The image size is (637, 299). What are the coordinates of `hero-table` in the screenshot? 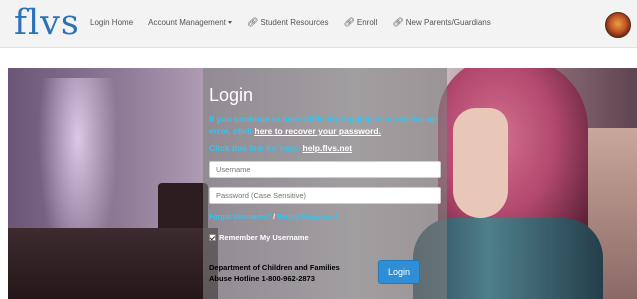 It's located at (113, 263).